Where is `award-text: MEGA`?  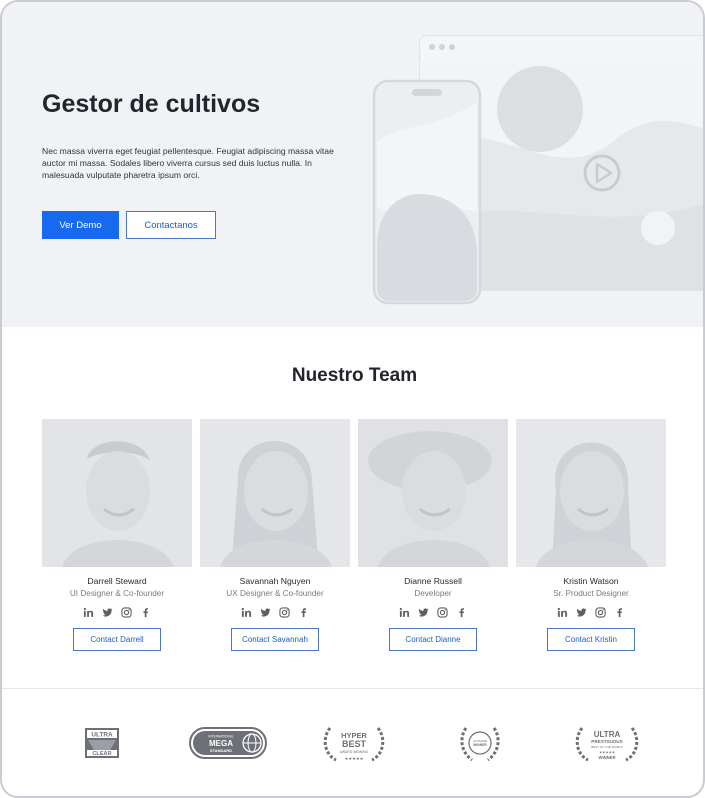 award-text: MEGA is located at coordinates (221, 743).